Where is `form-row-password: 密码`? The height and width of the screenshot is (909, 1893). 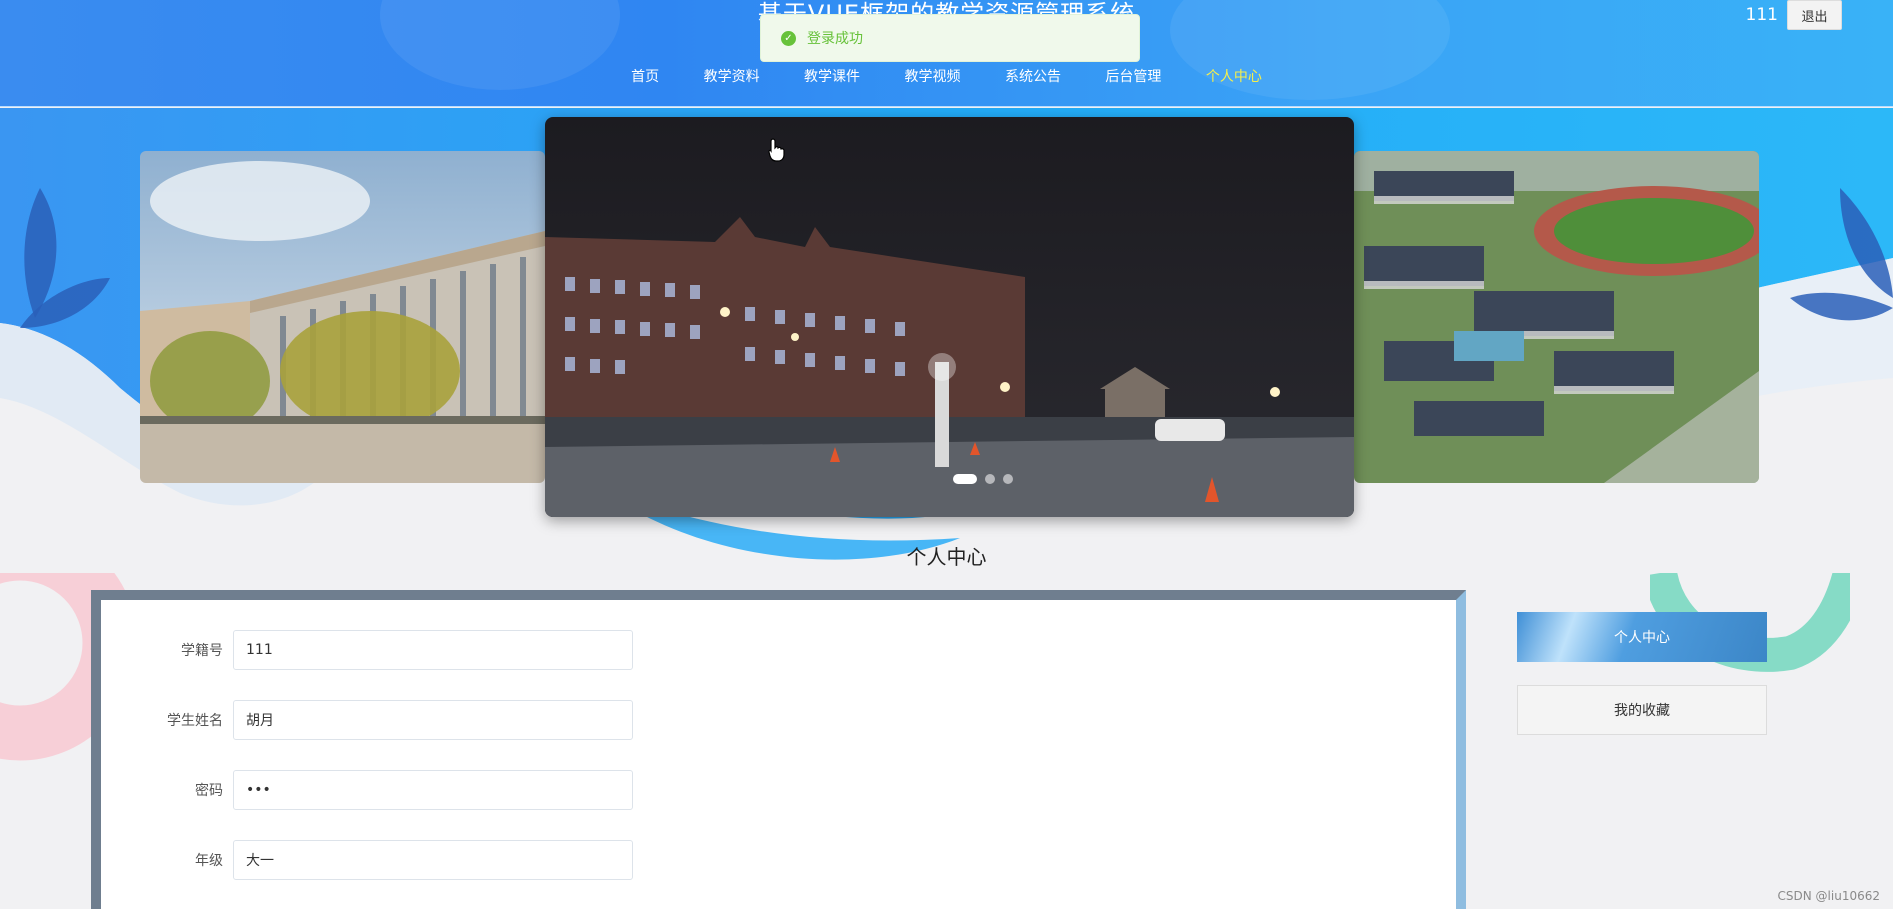 form-row-password: 密码 is located at coordinates (367, 790).